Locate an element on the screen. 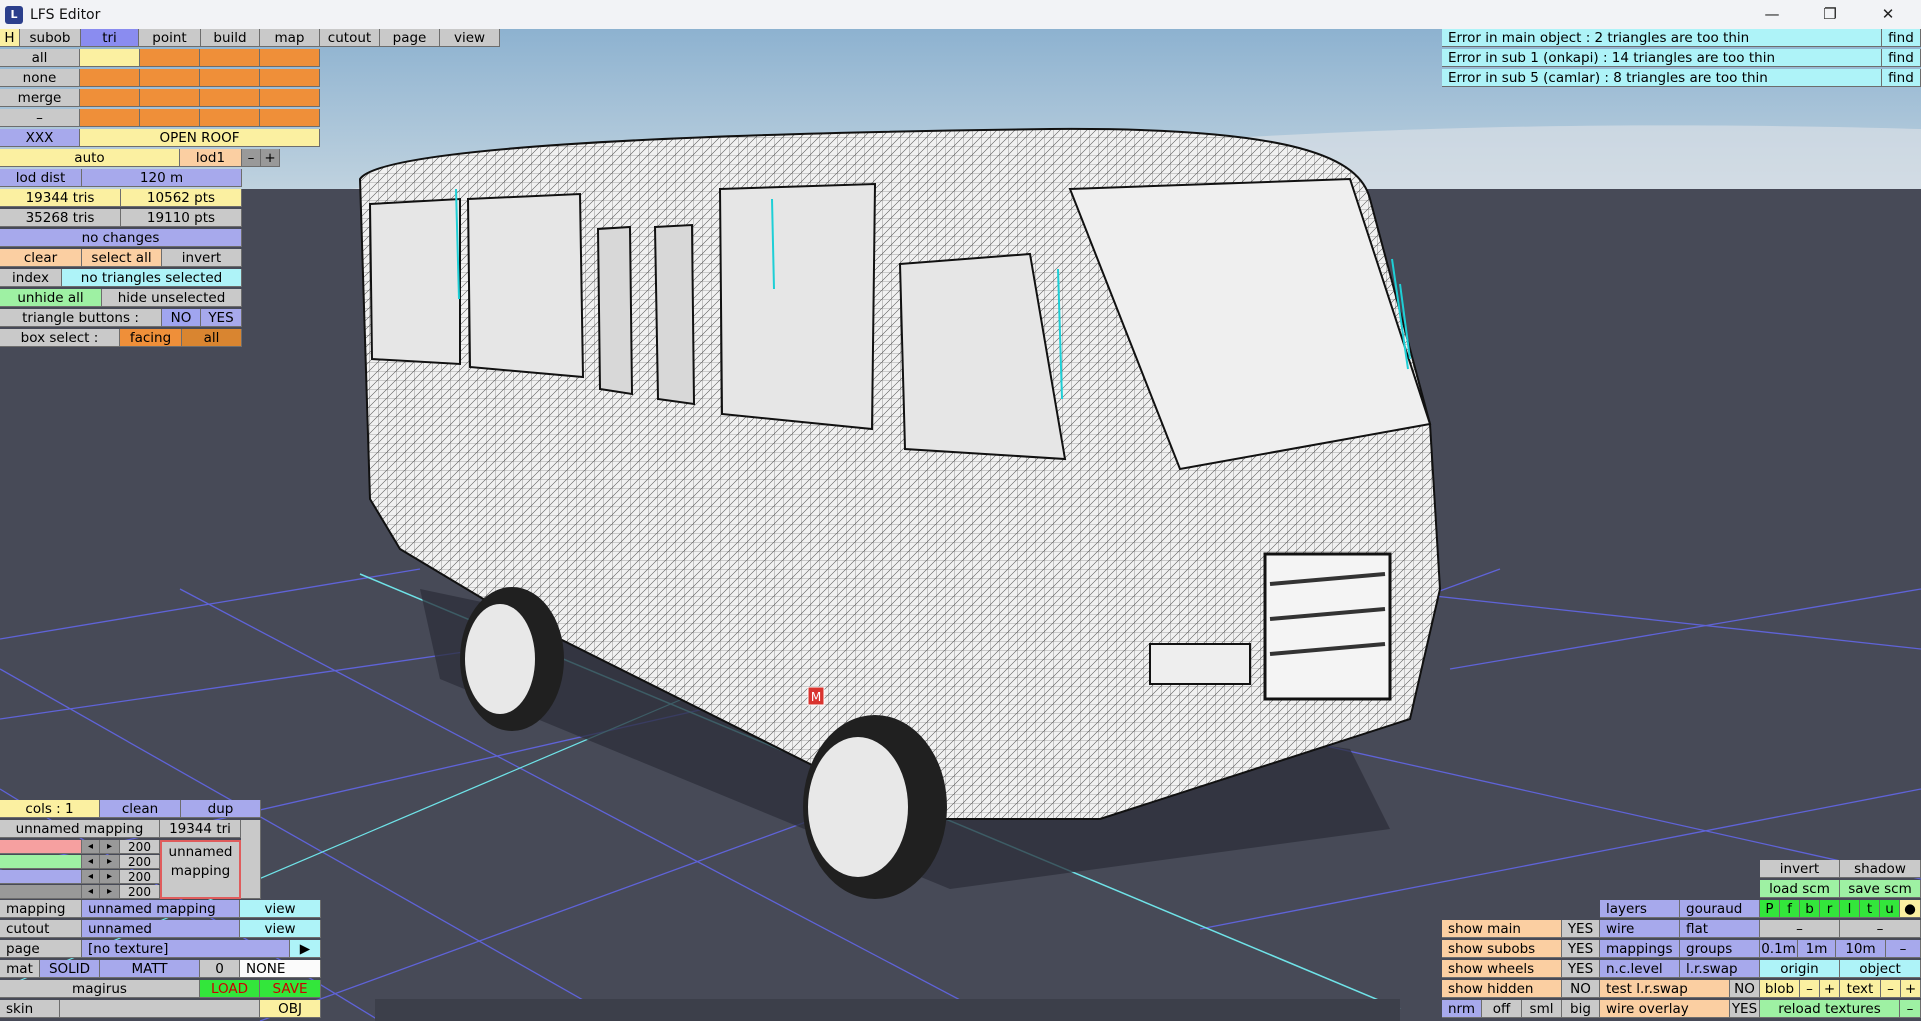 Image resolution: width=1921 pixels, height=1021 pixels. lod-plus-button: + is located at coordinates (270, 158).